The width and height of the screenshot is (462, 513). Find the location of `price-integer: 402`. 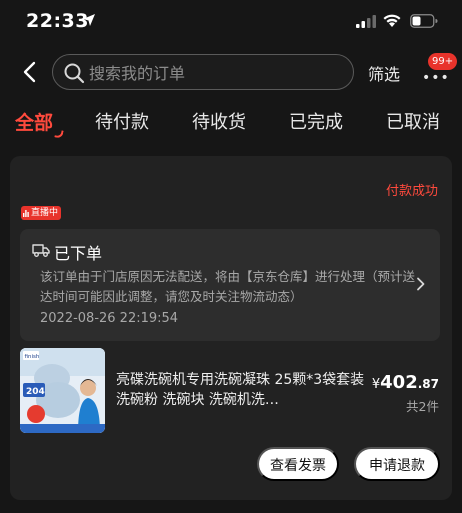

price-integer: 402 is located at coordinates (399, 382).